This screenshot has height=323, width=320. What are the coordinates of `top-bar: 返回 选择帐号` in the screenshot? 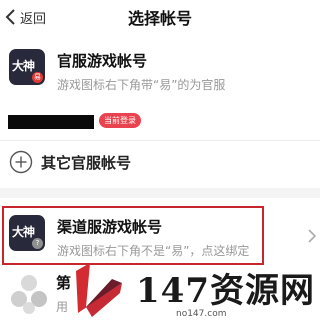 It's located at (160, 18).